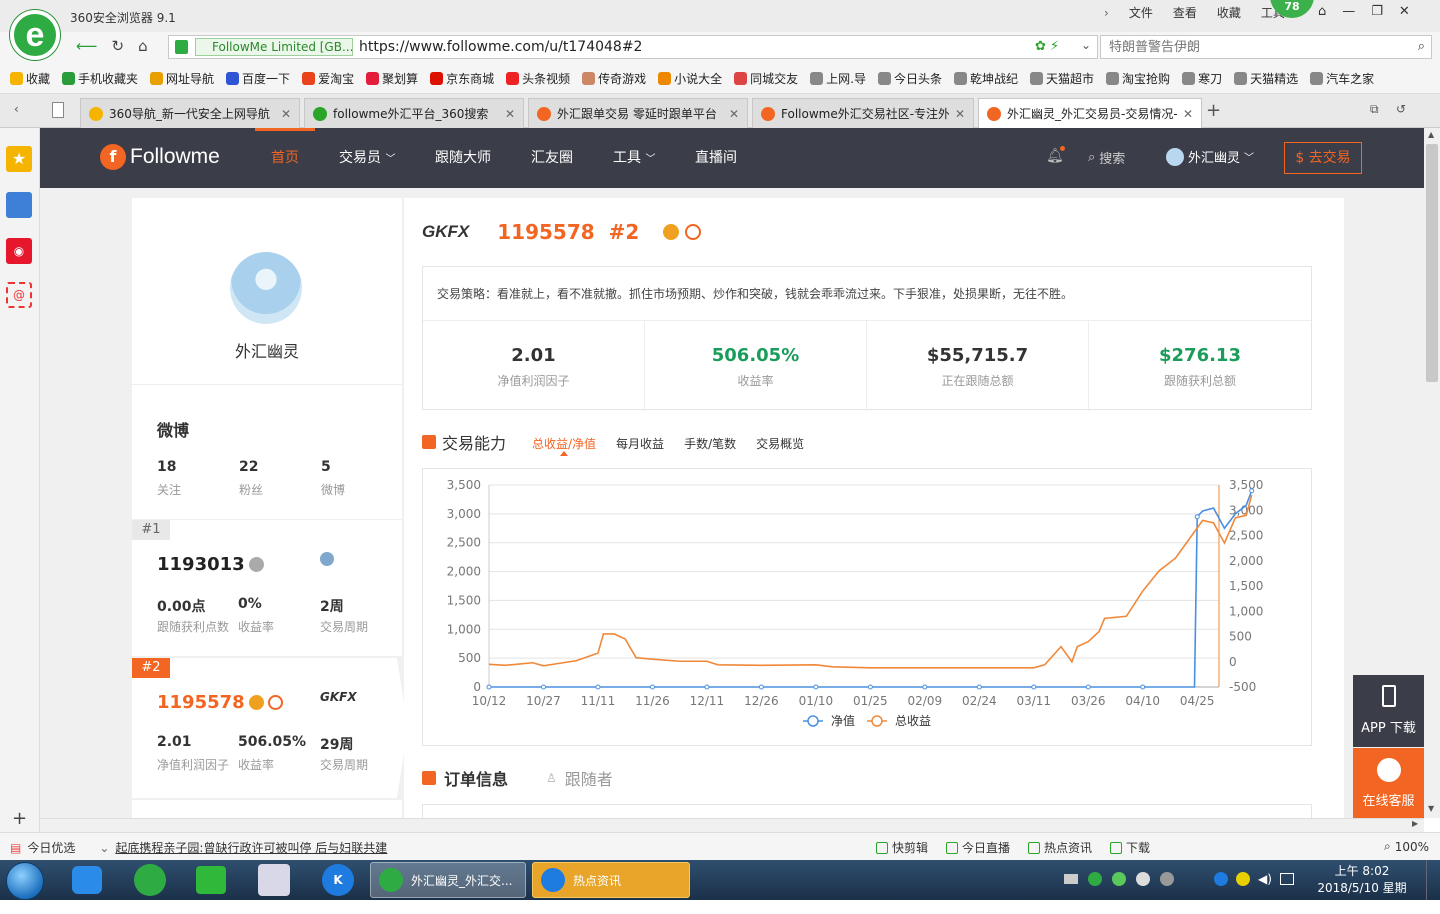  Describe the element at coordinates (766, 78) in the screenshot. I see `bookmark-item: 同城交友` at that location.